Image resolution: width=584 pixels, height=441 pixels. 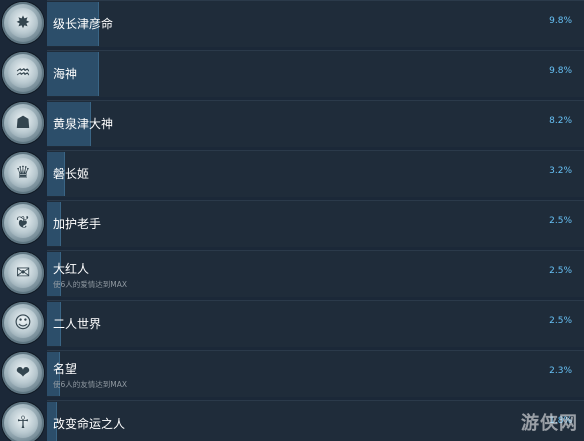 I want to click on icon-emblem: ❤, so click(x=23, y=373).